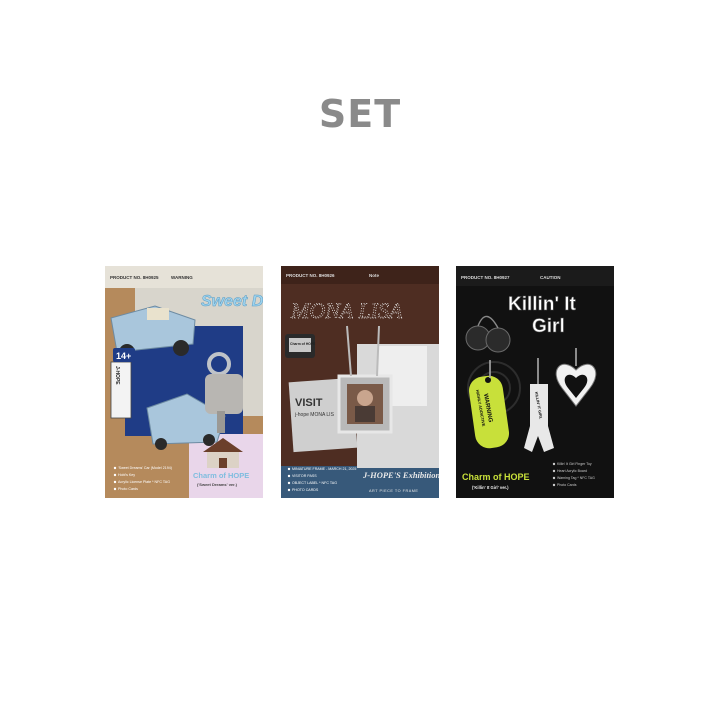 The image size is (720, 720). What do you see at coordinates (485, 277) in the screenshot?
I see `product-number: PRODUCT NO. 8H0927` at bounding box center [485, 277].